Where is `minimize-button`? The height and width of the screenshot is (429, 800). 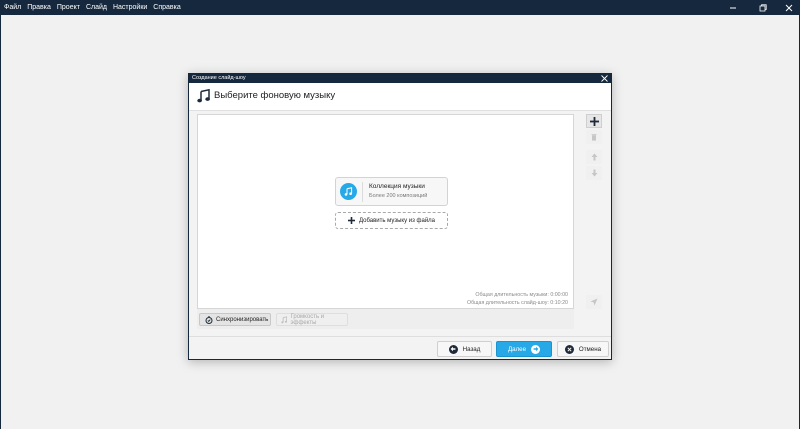 minimize-button is located at coordinates (733, 7).